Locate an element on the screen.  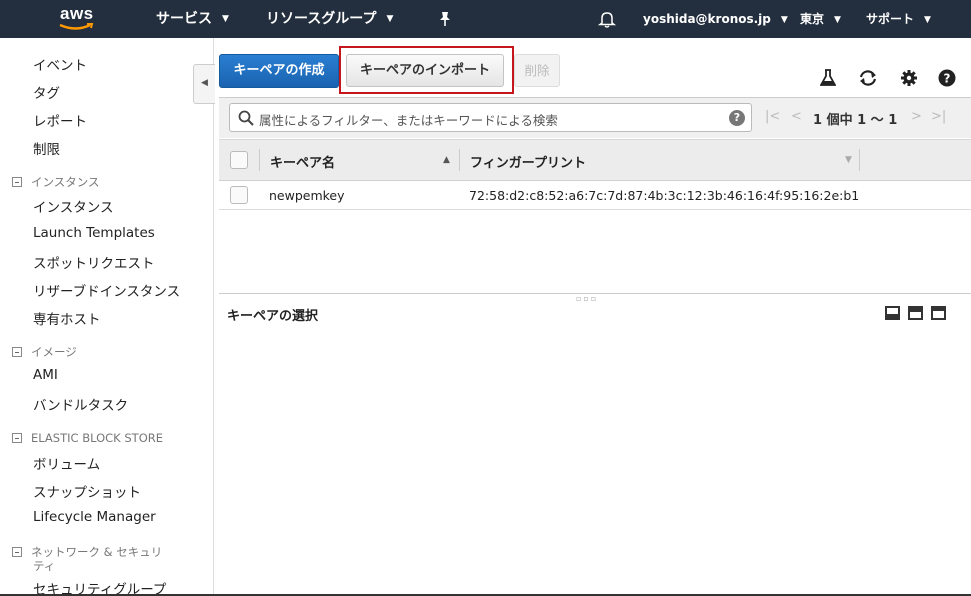
key-name-cell: newpemkey is located at coordinates (307, 195).